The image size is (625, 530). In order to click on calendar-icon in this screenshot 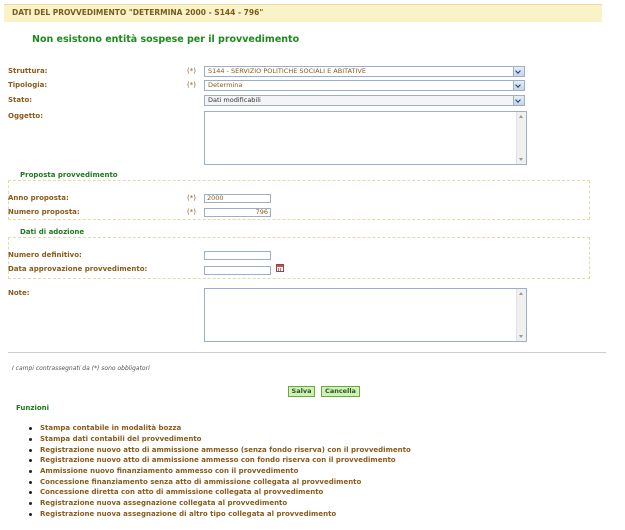, I will do `click(280, 268)`.